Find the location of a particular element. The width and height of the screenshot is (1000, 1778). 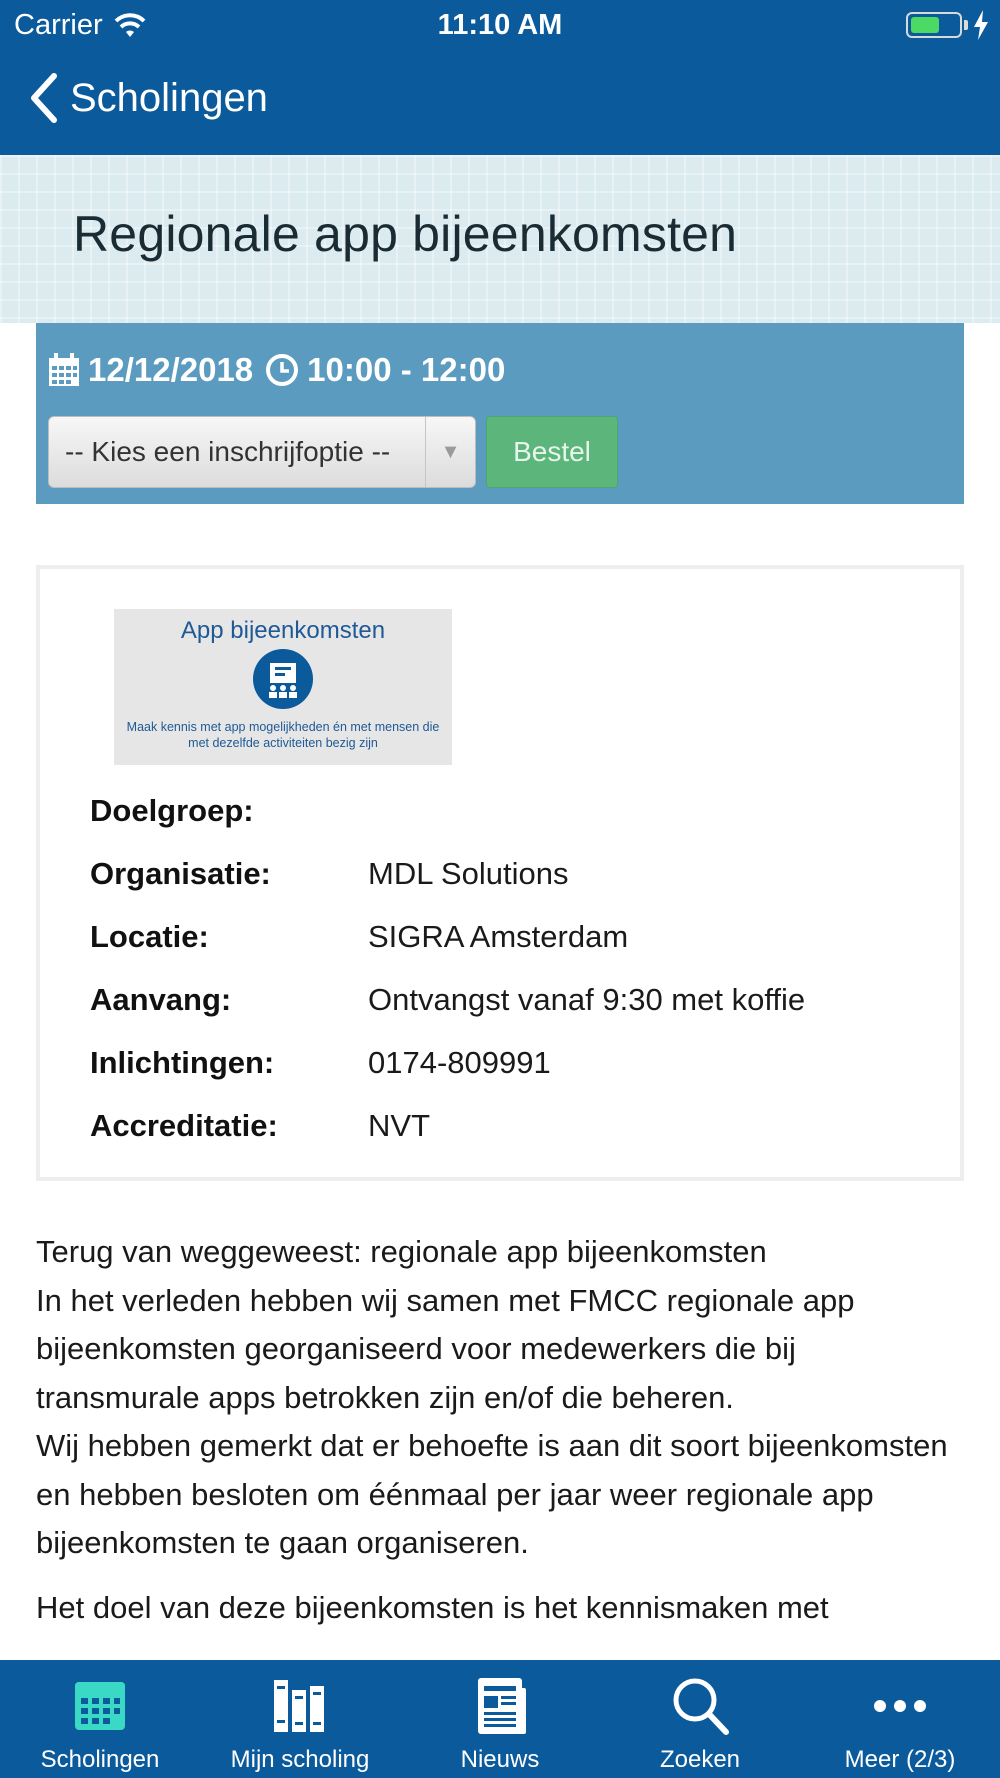

tab-label: Mijn scholing is located at coordinates (300, 1759).